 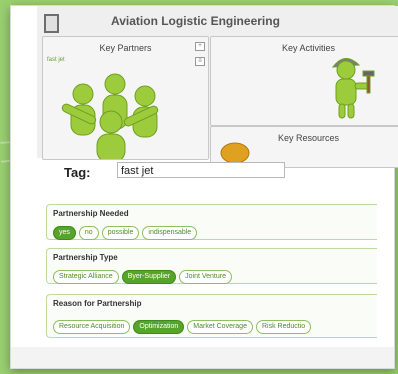 What do you see at coordinates (220, 327) in the screenshot?
I see `option-market-coverage: Market Coverage` at bounding box center [220, 327].